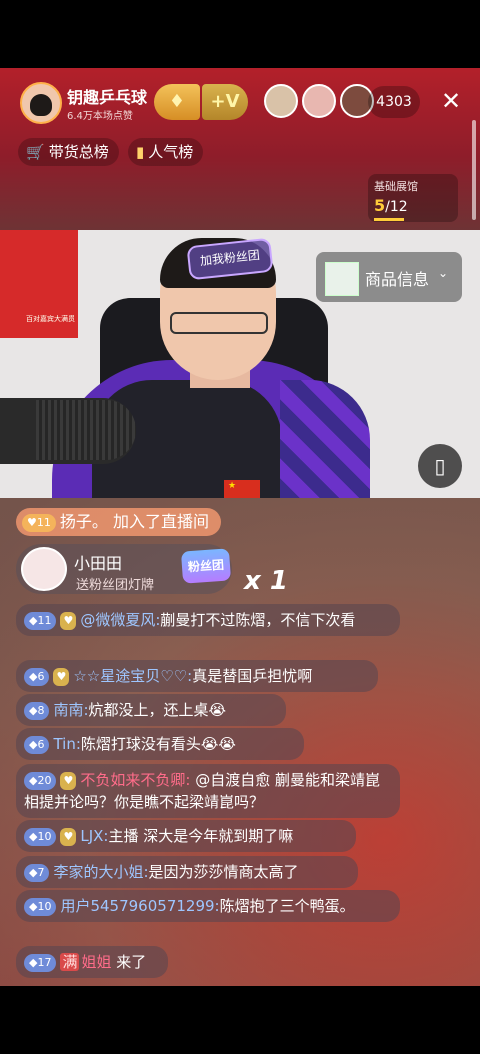 The image size is (480, 1054). I want to click on close-icon: ✕, so click(451, 101).